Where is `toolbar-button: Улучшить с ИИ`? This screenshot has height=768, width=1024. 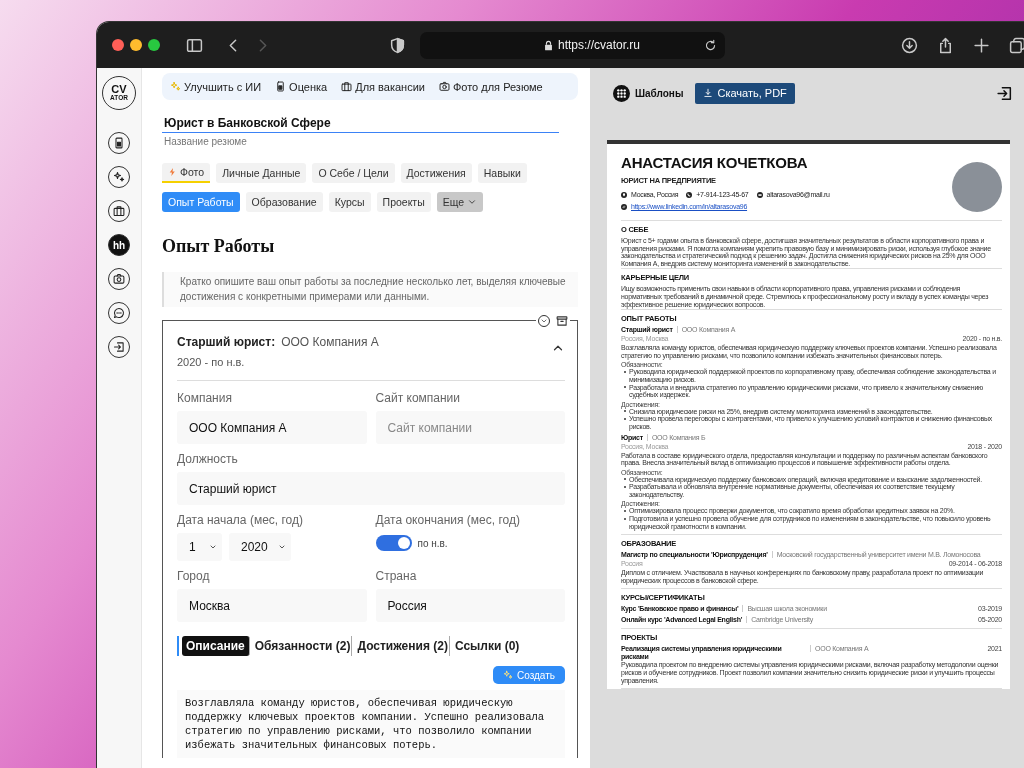 toolbar-button: Улучшить с ИИ is located at coordinates (216, 86).